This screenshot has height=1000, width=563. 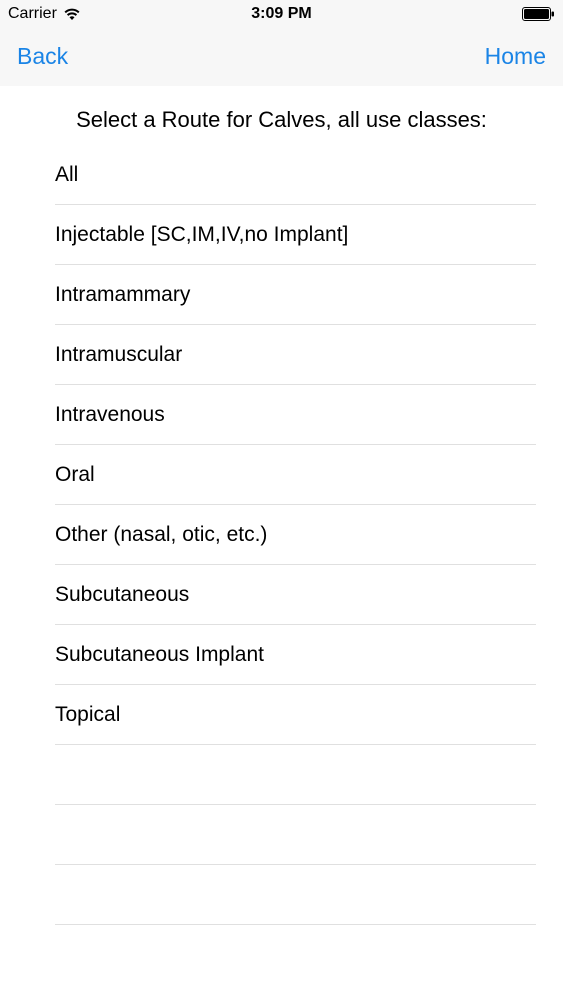 What do you see at coordinates (295, 235) in the screenshot?
I see `route-item-injectable: Injectable [SC,IM,IV,no Implant]` at bounding box center [295, 235].